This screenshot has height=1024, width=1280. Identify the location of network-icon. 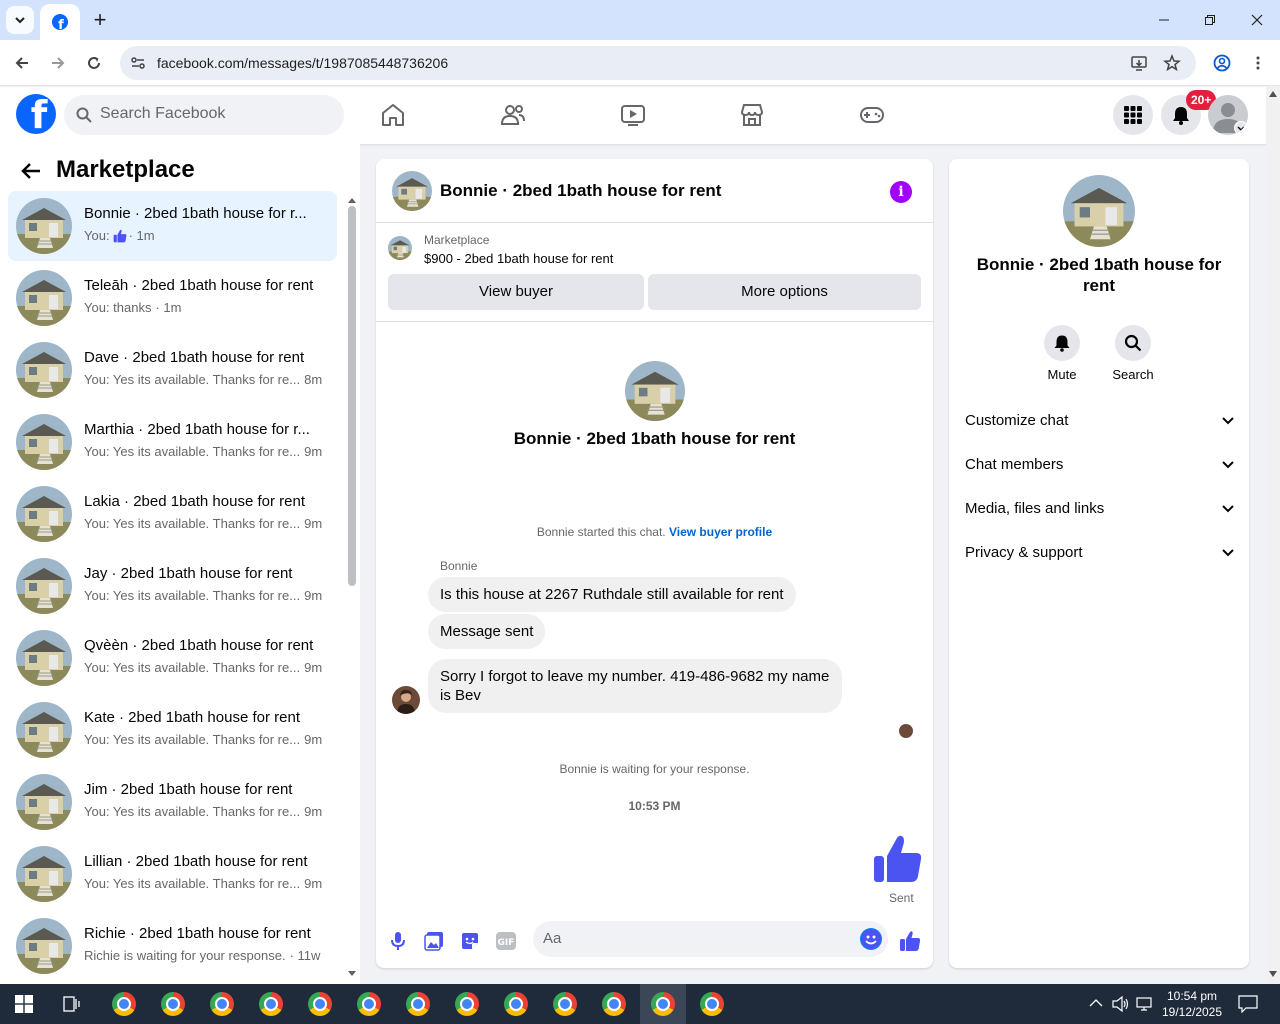
(1145, 1004).